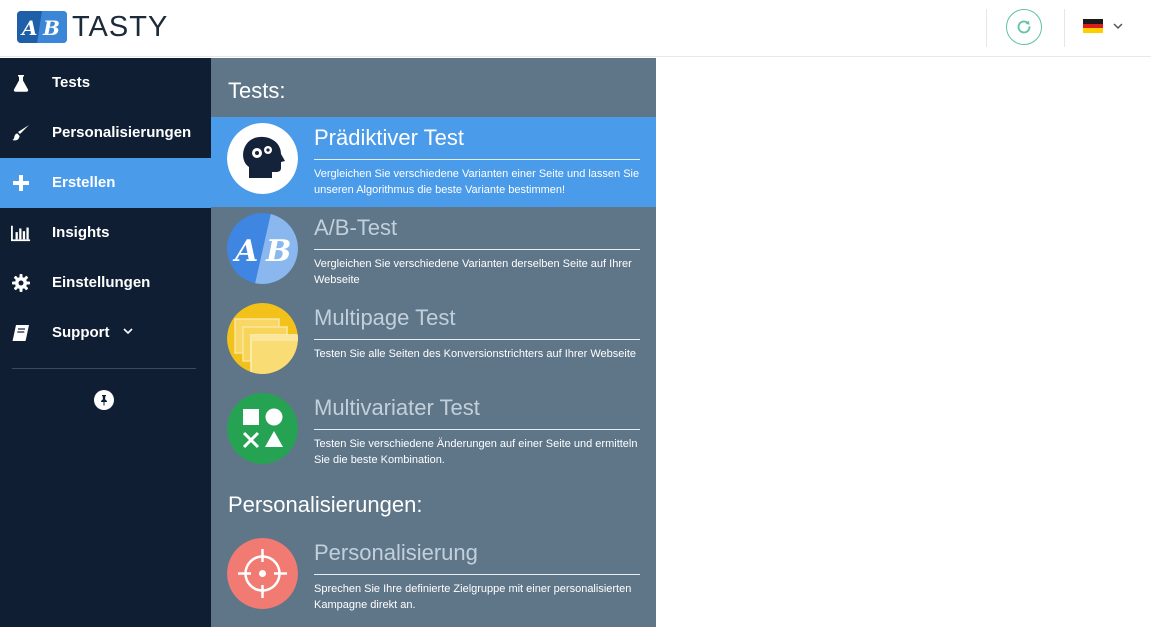  I want to click on refresh-icon, so click(1024, 27).